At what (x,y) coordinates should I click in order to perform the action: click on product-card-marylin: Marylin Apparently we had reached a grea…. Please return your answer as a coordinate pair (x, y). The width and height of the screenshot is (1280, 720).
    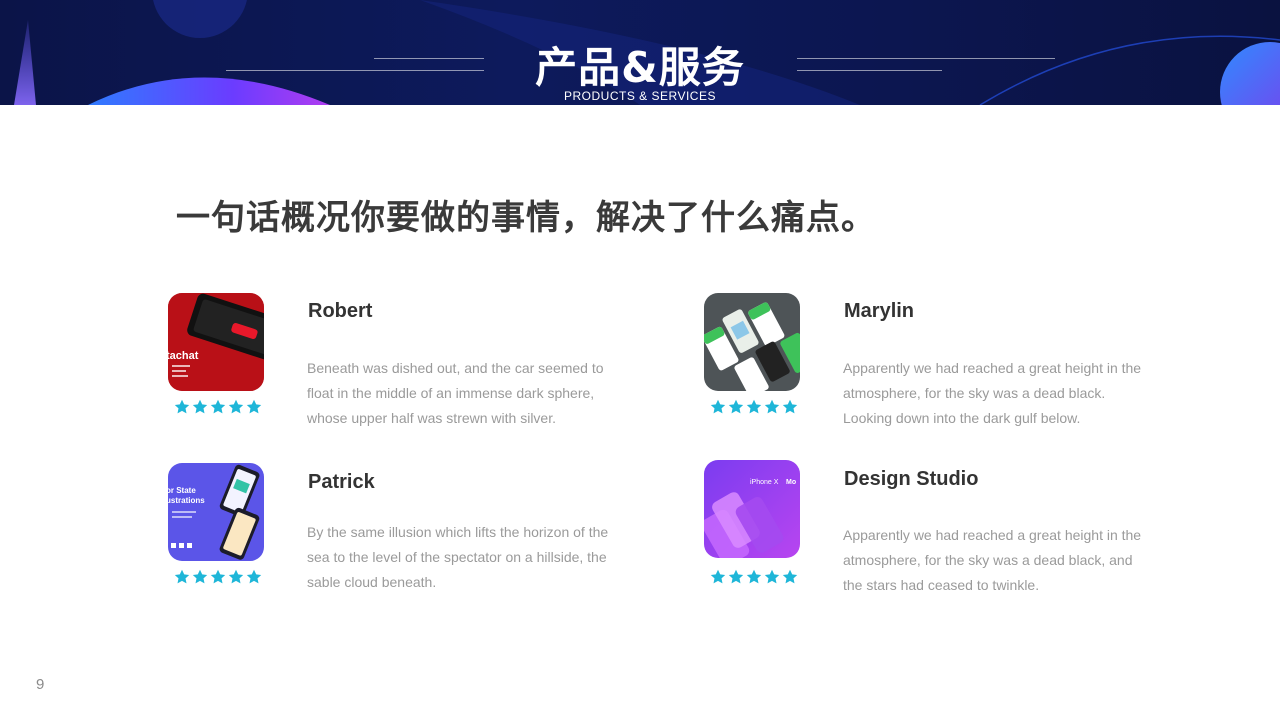
    Looking at the image, I should click on (939, 368).